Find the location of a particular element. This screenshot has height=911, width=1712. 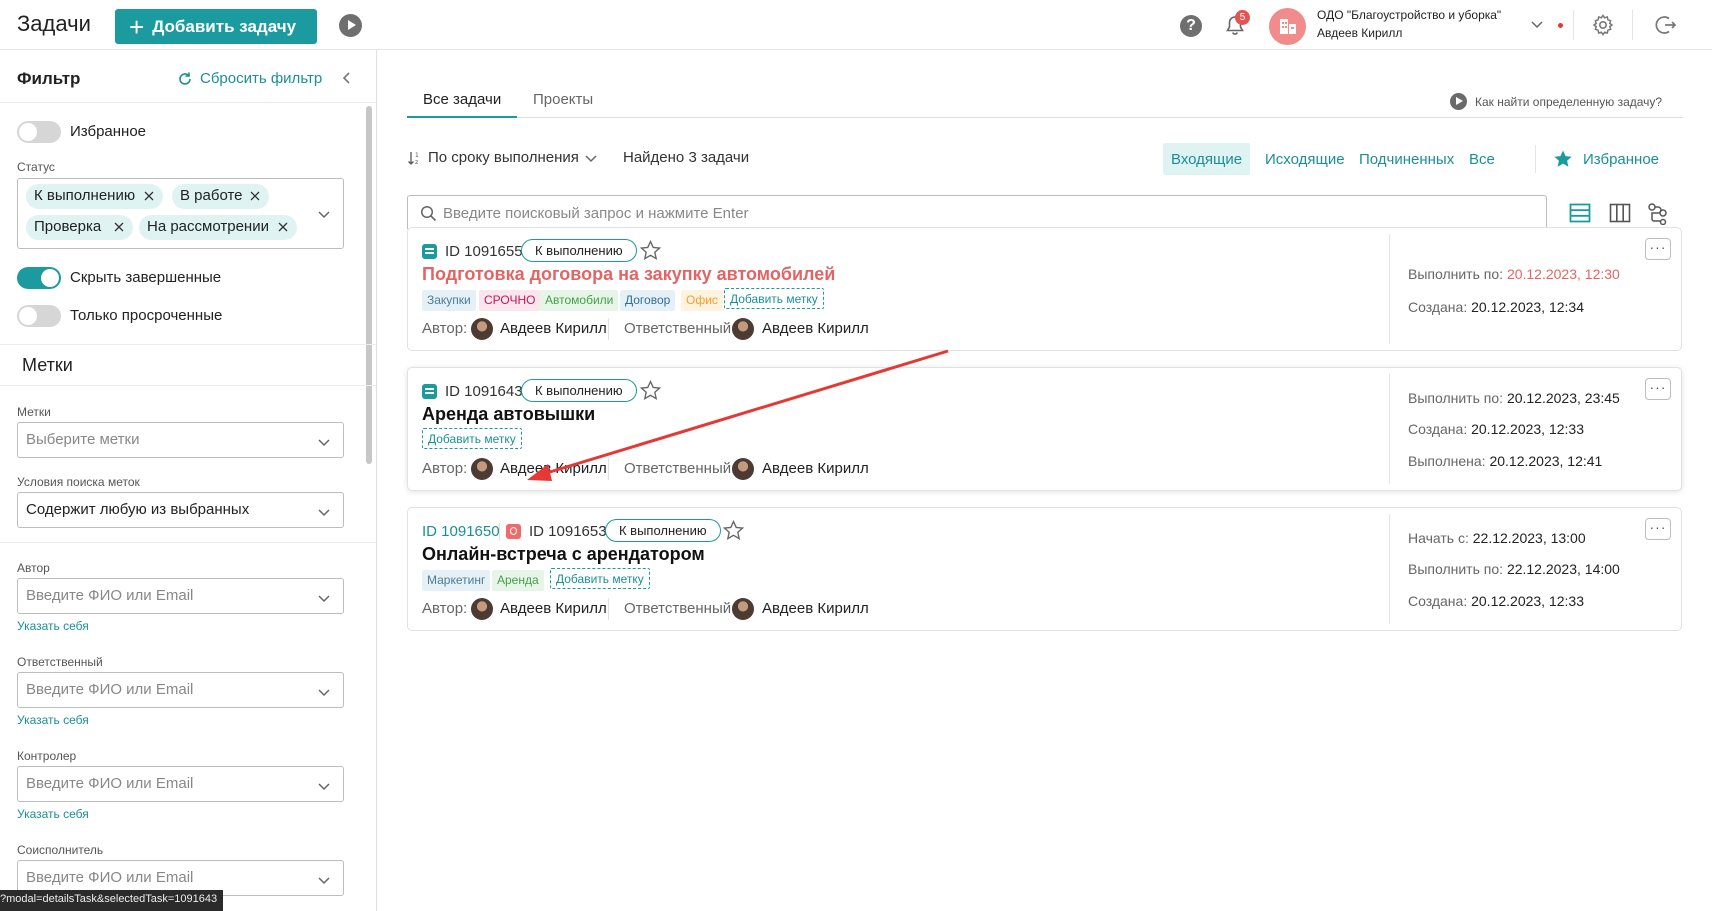

tag: Офис is located at coordinates (702, 300).